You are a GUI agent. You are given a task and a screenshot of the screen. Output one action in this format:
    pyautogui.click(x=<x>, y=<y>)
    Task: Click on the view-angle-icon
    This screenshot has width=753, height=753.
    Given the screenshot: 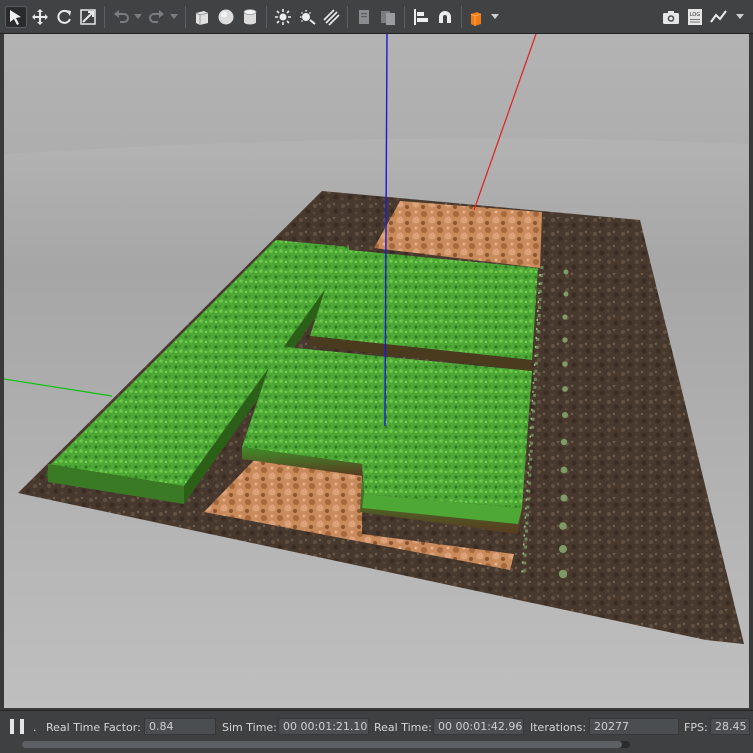 What is the action you would take?
    pyautogui.click(x=476, y=18)
    